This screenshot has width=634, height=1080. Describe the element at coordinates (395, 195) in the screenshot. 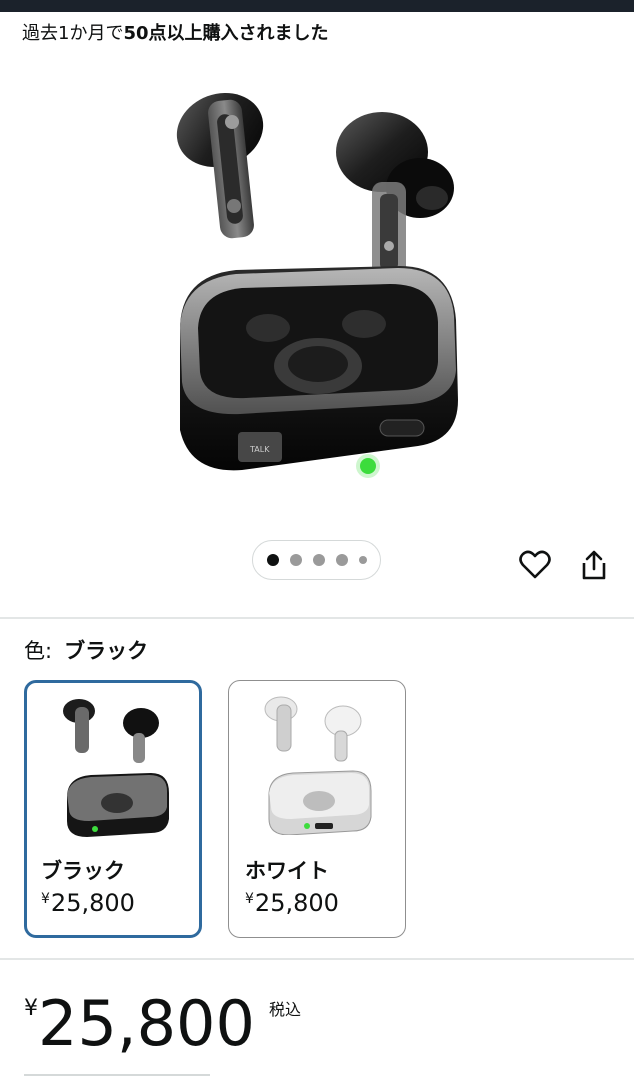

I see `right-earbud` at that location.